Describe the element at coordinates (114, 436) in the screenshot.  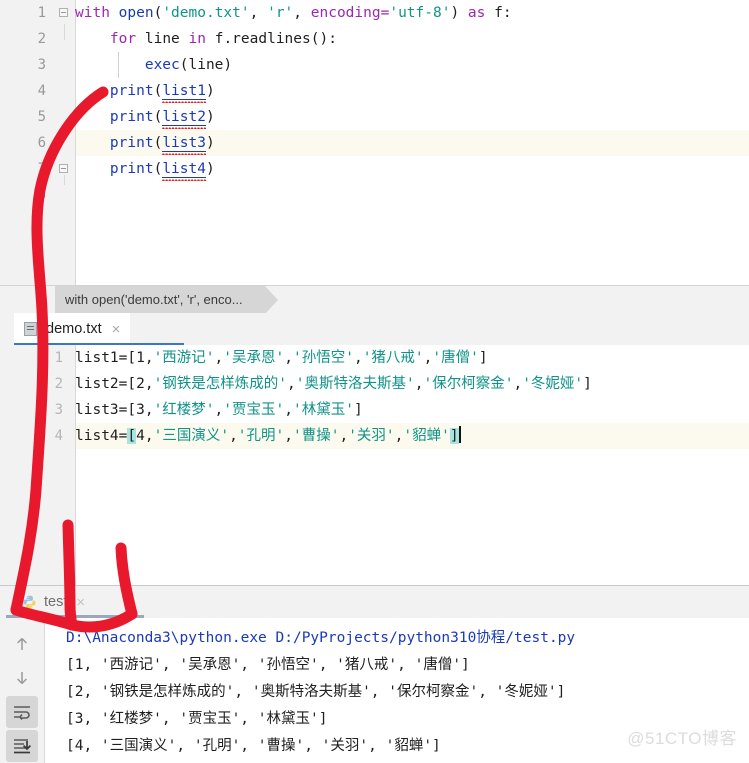
I see `list-assignment-prefix: list4=[4,` at that location.